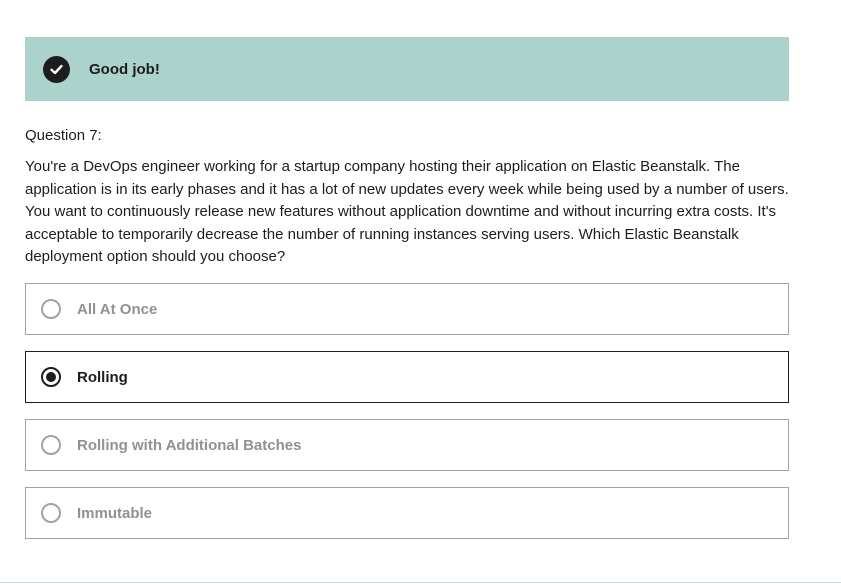 The image size is (841, 584). What do you see at coordinates (63, 135) in the screenshot?
I see `question-number: Question 7:` at bounding box center [63, 135].